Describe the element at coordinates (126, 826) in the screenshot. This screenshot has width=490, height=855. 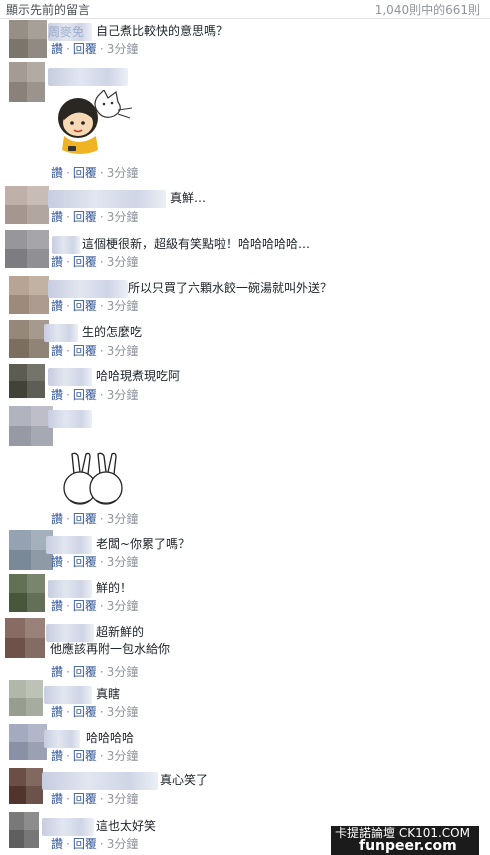
I see `comment-text: 這也太好笑` at that location.